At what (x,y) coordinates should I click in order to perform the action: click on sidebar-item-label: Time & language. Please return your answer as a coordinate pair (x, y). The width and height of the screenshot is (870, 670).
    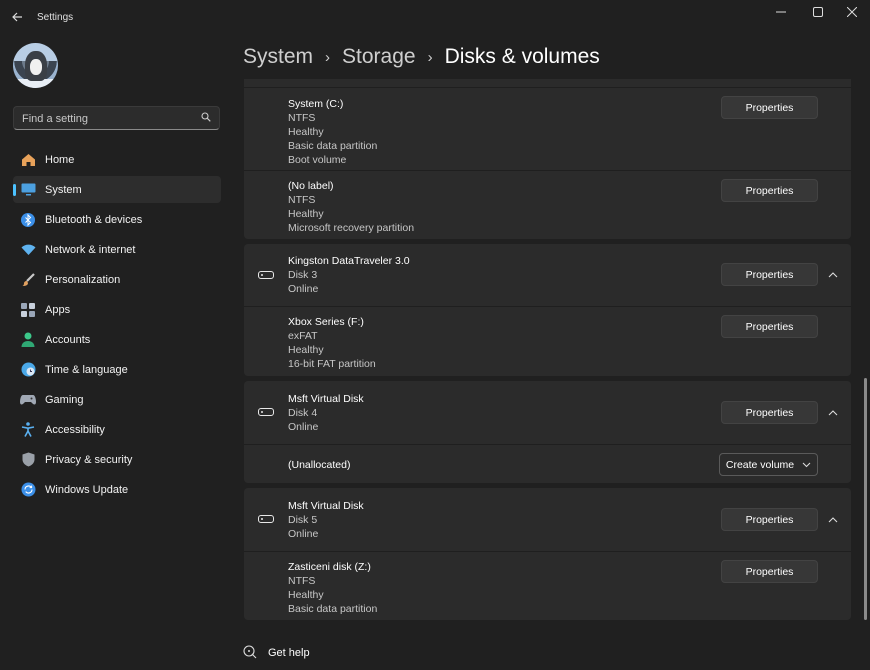
    Looking at the image, I should click on (86, 369).